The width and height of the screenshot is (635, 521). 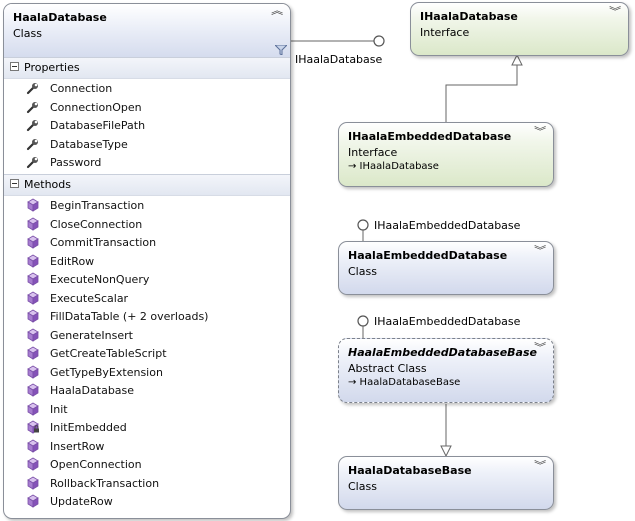 What do you see at coordinates (363, 225) in the screenshot?
I see `lollipop-circle-embedded` at bounding box center [363, 225].